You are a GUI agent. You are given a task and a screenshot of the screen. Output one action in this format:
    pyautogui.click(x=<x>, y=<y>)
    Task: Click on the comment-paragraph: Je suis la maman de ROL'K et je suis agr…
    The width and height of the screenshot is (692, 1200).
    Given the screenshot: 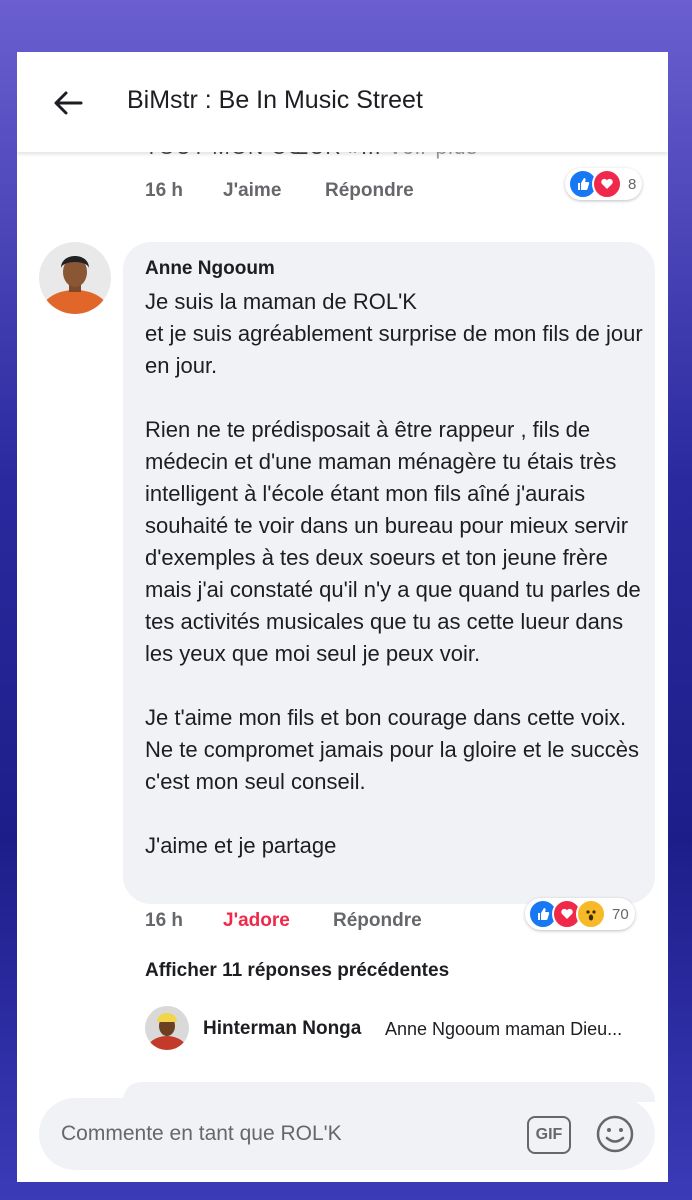 What is the action you would take?
    pyautogui.click(x=394, y=333)
    